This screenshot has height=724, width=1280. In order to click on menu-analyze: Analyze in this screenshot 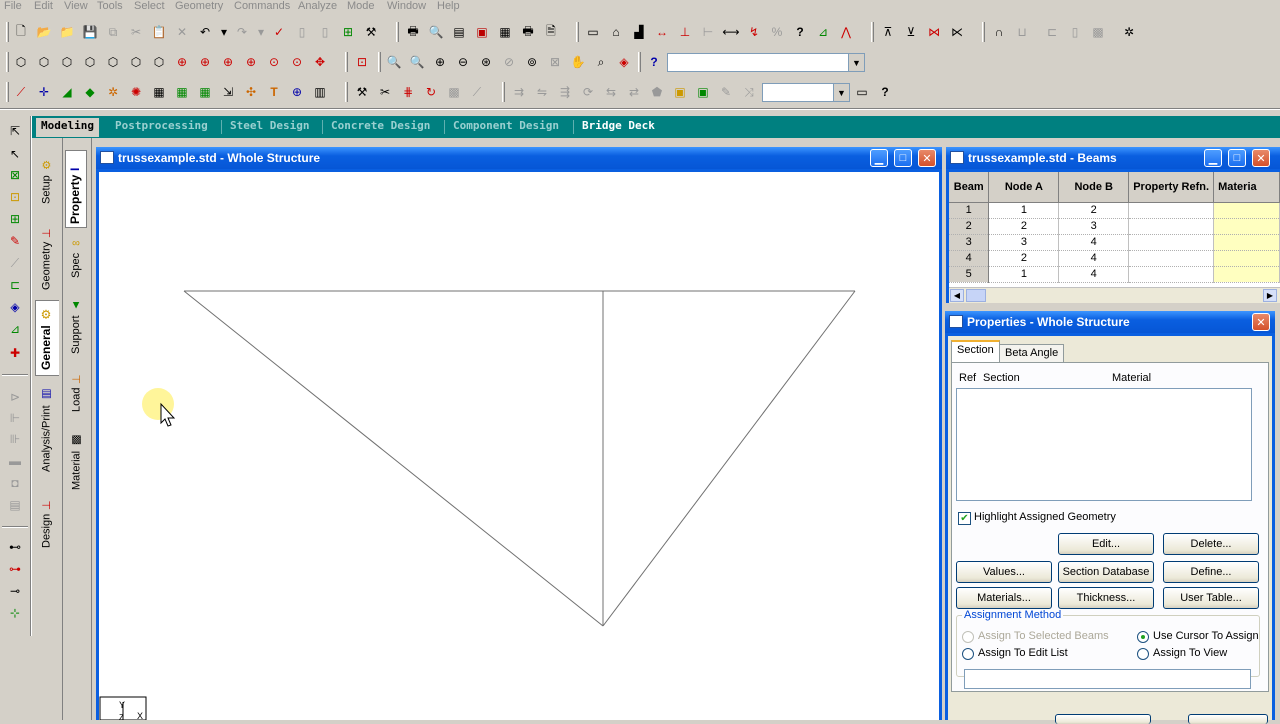, I will do `click(317, 6)`.